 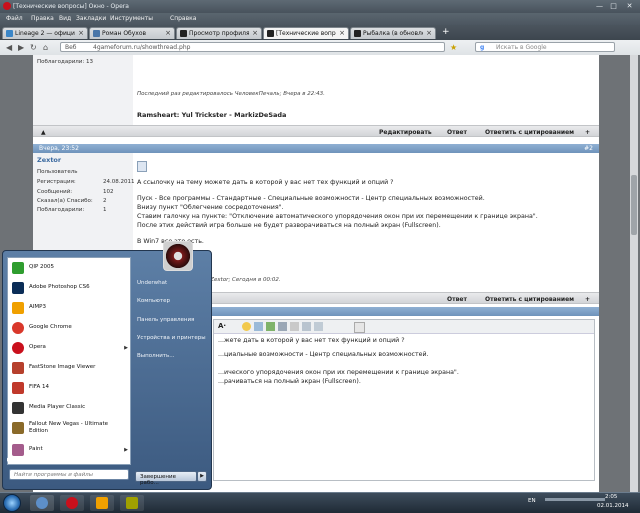 What do you see at coordinates (183, 18) in the screenshot?
I see `menu-help: Справка` at bounding box center [183, 18].